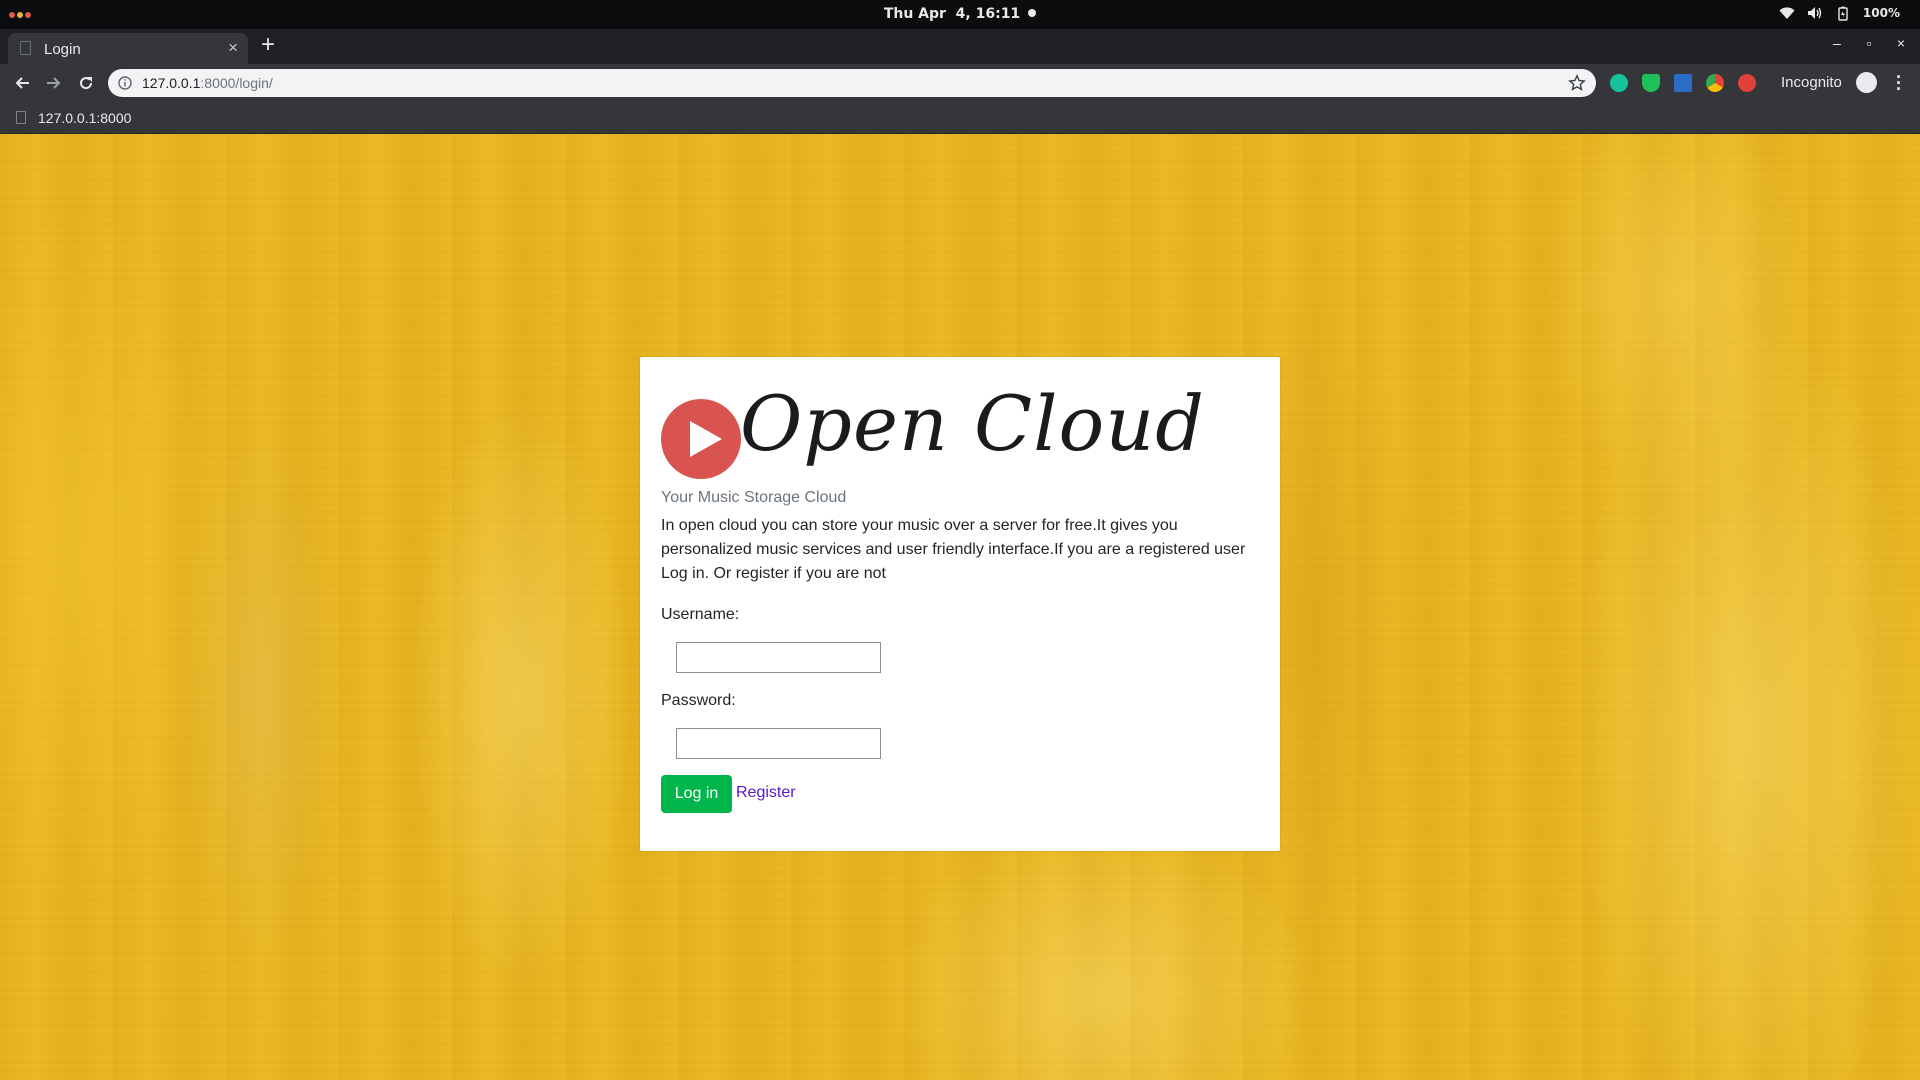  I want to click on password-label: Password:, so click(698, 700).